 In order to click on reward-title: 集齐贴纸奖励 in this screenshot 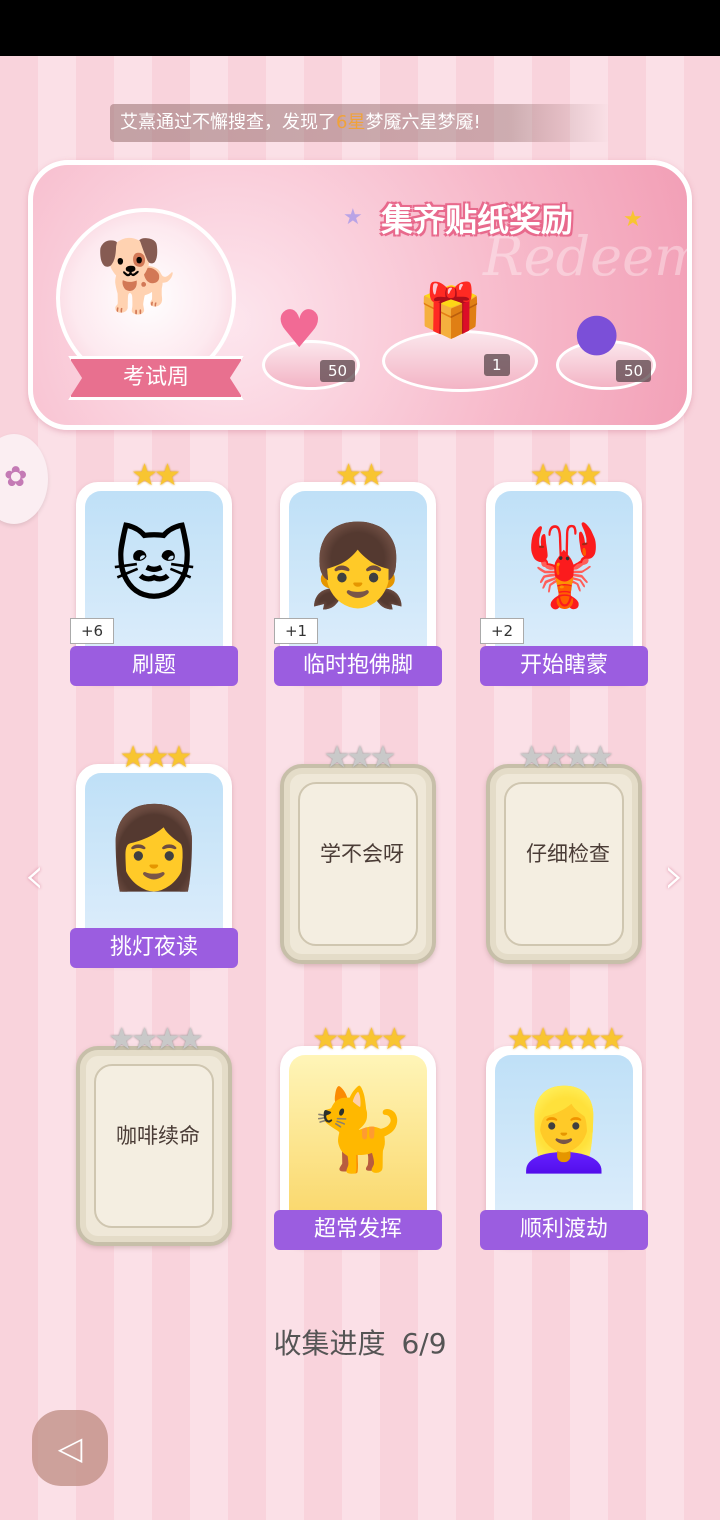, I will do `click(477, 220)`.